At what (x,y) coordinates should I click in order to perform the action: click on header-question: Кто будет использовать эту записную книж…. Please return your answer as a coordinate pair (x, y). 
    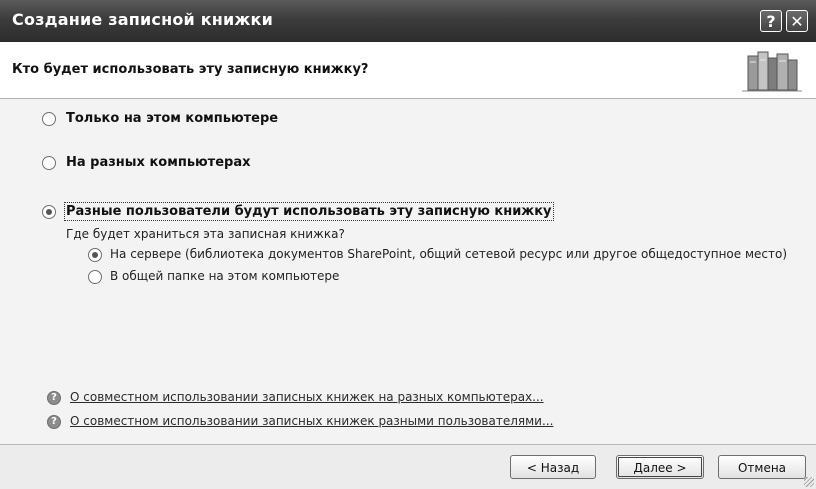
    Looking at the image, I should click on (190, 69).